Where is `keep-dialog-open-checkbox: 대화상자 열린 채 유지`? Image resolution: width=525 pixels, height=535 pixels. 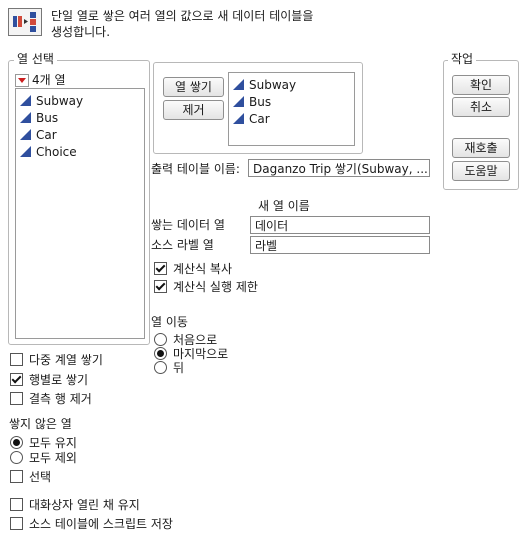
keep-dialog-open-checkbox: 대화상자 열린 채 유지 is located at coordinates (75, 504).